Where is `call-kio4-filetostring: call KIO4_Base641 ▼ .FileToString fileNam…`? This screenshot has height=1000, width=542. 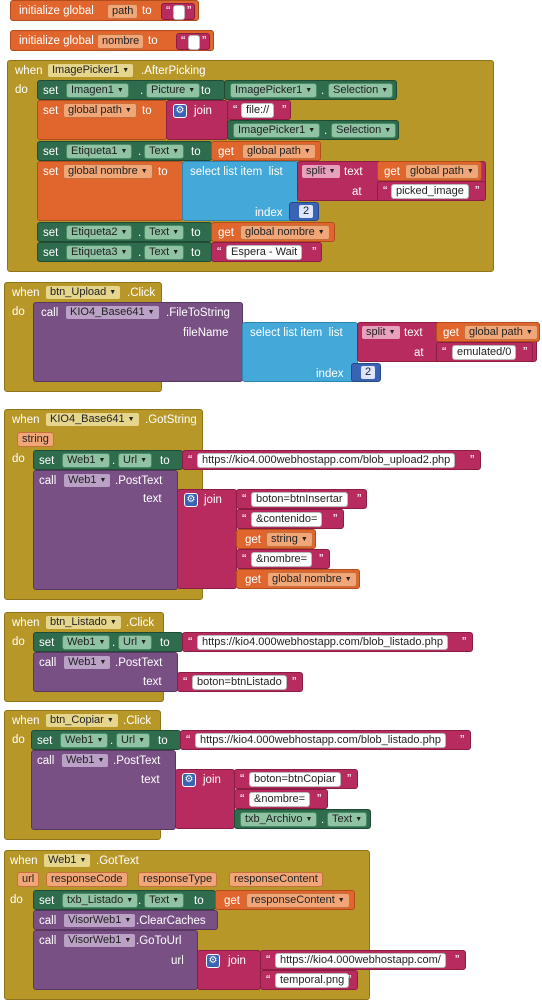
call-kio4-filetostring: call KIO4_Base641 ▼ .FileToString fileNam… is located at coordinates (138, 342).